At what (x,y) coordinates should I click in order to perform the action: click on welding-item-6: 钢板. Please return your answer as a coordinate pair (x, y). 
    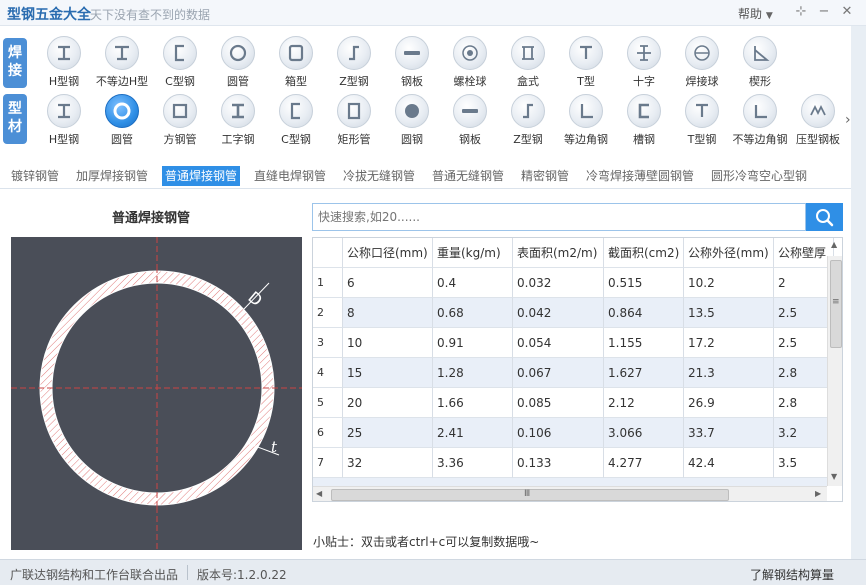
    Looking at the image, I should click on (412, 62).